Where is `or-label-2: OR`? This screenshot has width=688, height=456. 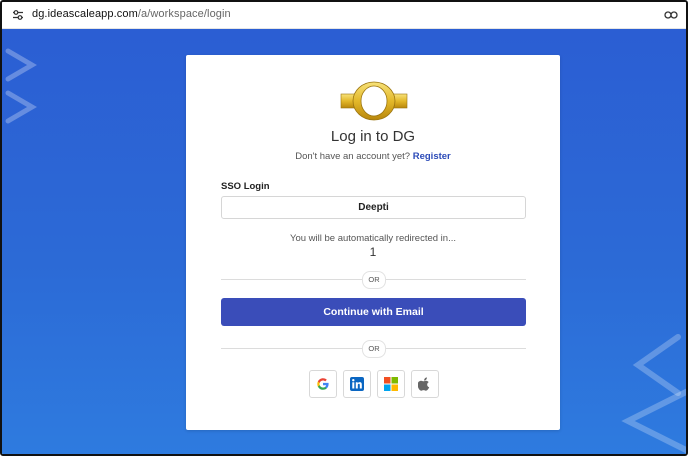
or-label-2: OR is located at coordinates (374, 349).